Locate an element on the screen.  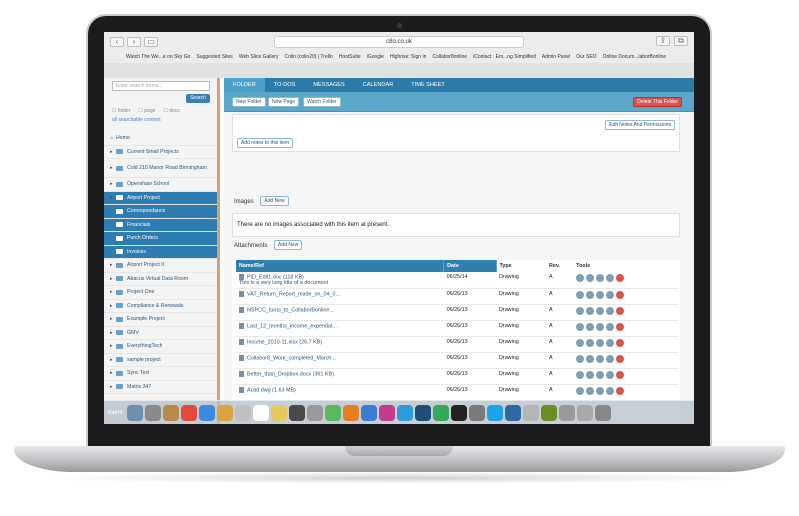
add-image-button: Add New is located at coordinates (274, 201).